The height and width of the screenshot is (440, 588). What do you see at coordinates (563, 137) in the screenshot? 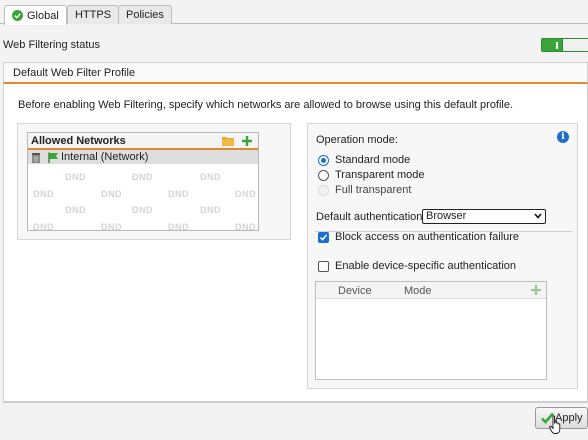
I see `info-icon: i` at bounding box center [563, 137].